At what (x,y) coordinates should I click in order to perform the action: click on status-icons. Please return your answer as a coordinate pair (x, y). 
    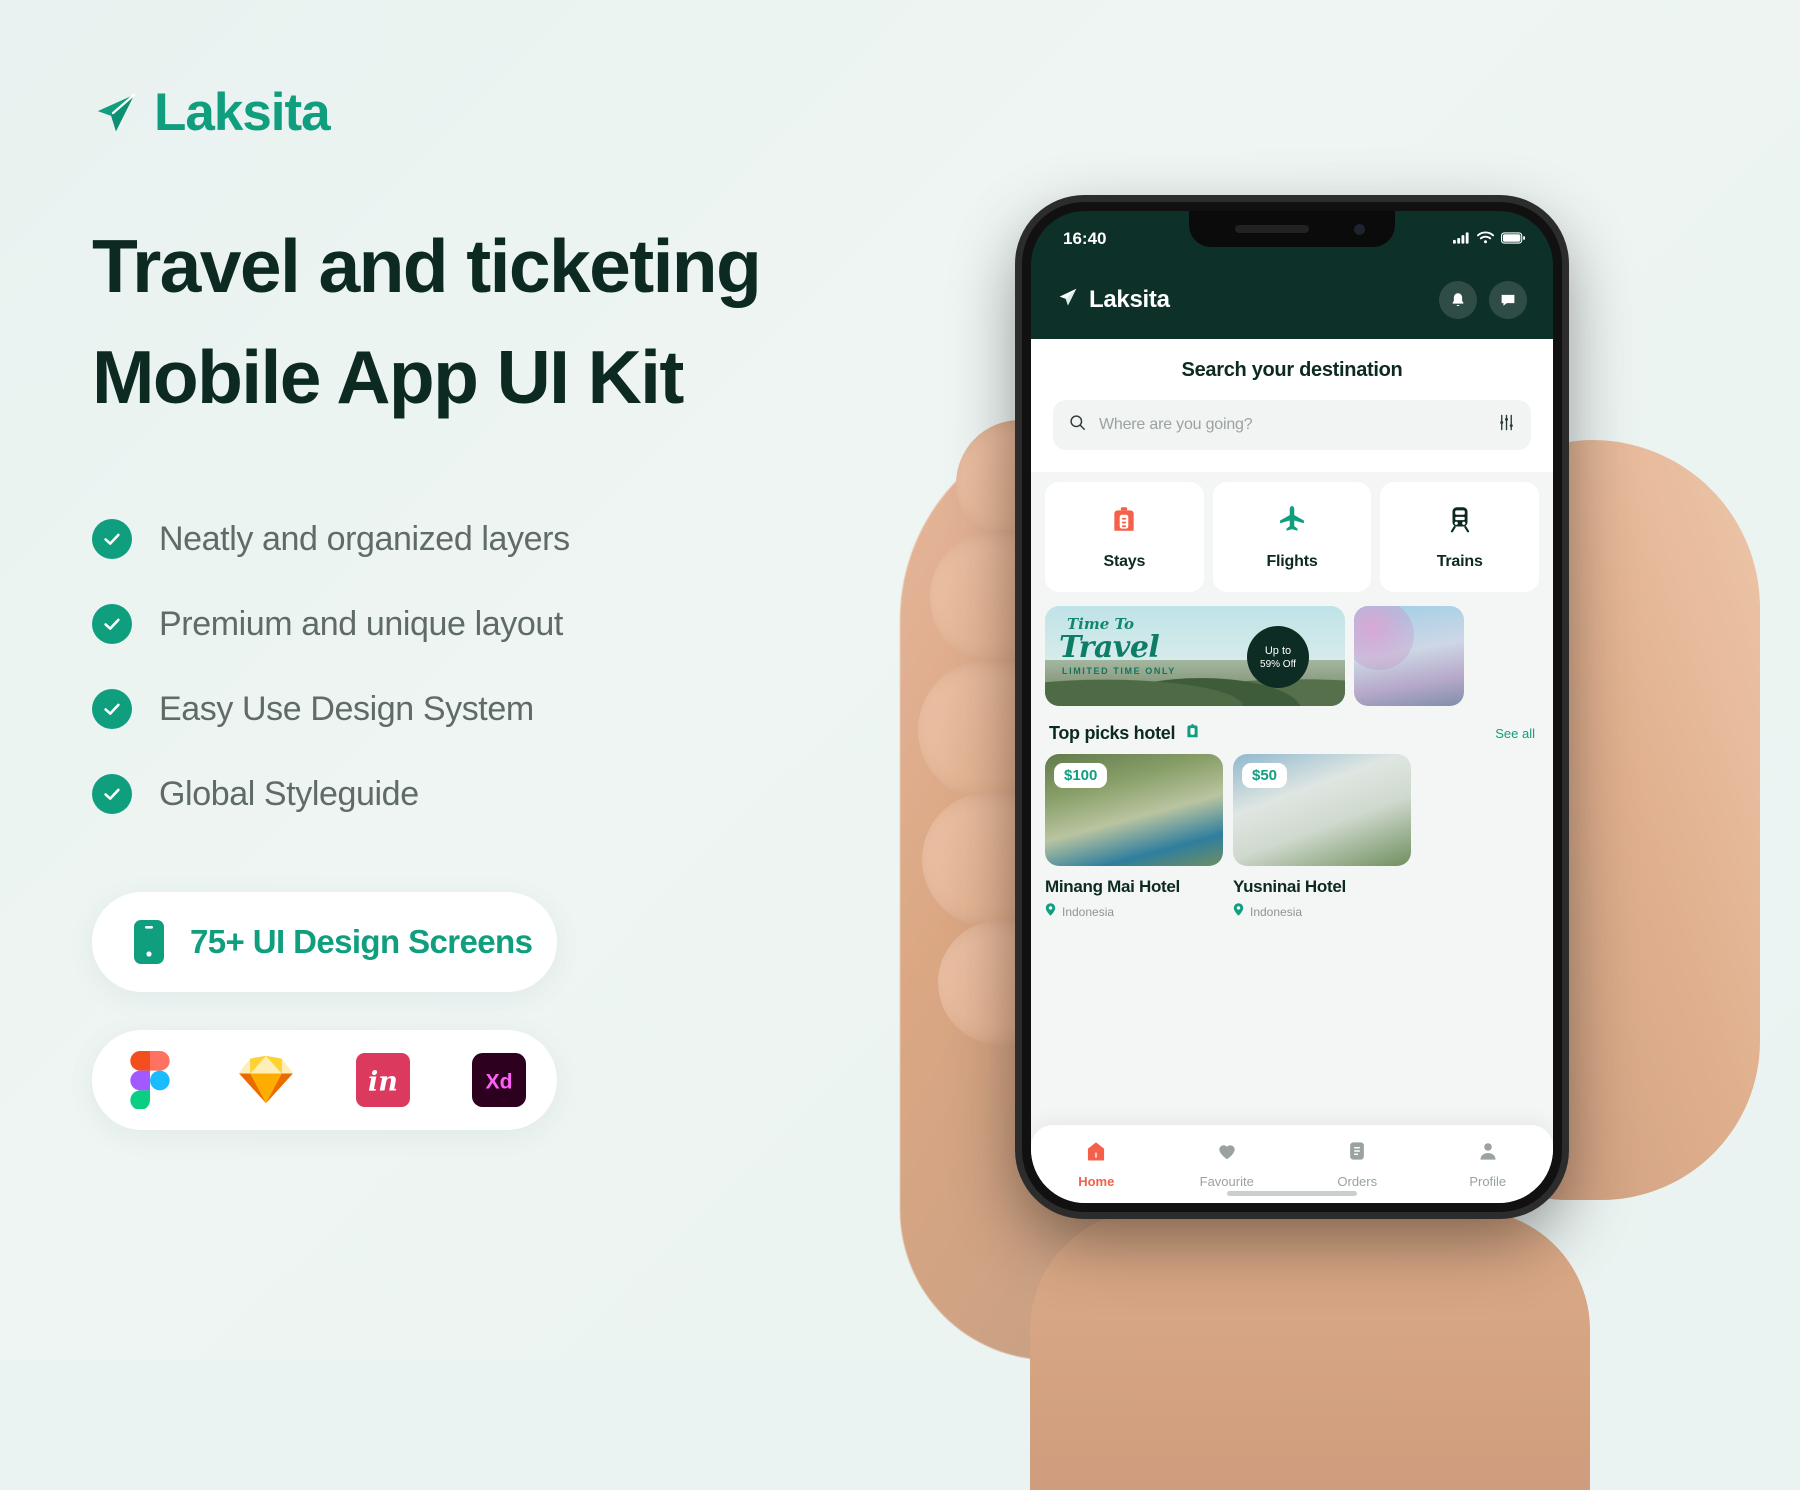
    Looking at the image, I should click on (1489, 239).